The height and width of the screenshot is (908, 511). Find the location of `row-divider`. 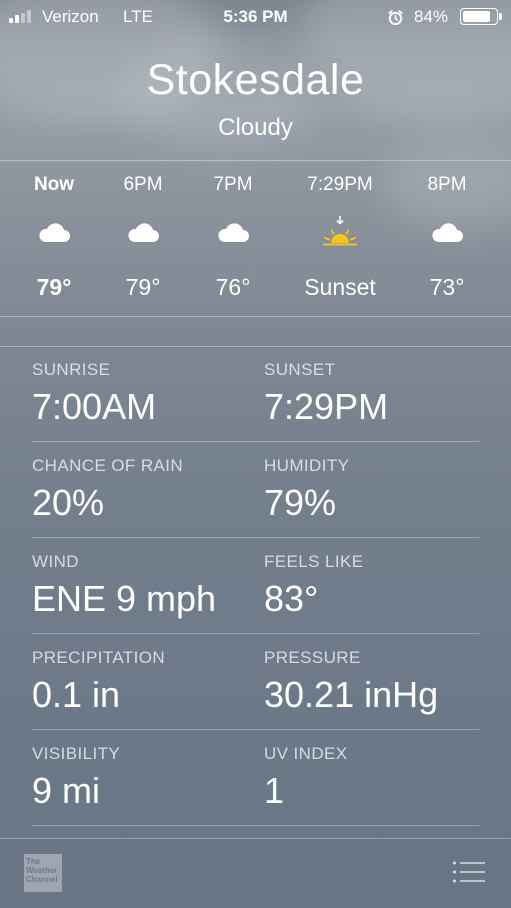

row-divider is located at coordinates (255, 825).